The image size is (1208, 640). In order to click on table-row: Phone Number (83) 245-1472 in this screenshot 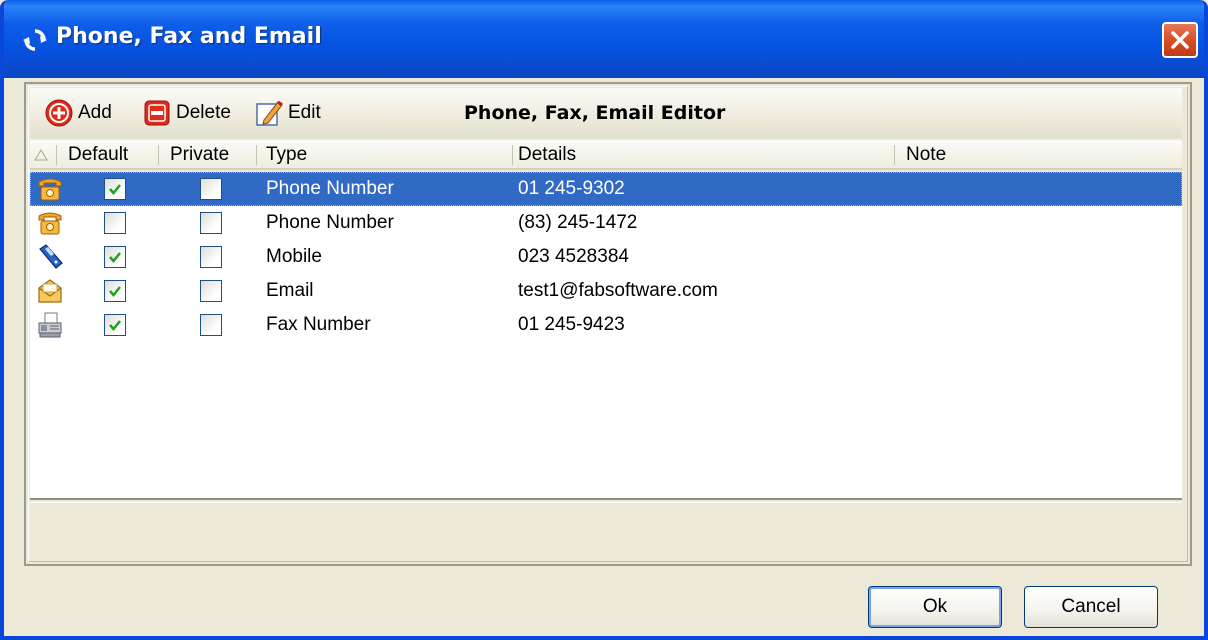, I will do `click(606, 223)`.